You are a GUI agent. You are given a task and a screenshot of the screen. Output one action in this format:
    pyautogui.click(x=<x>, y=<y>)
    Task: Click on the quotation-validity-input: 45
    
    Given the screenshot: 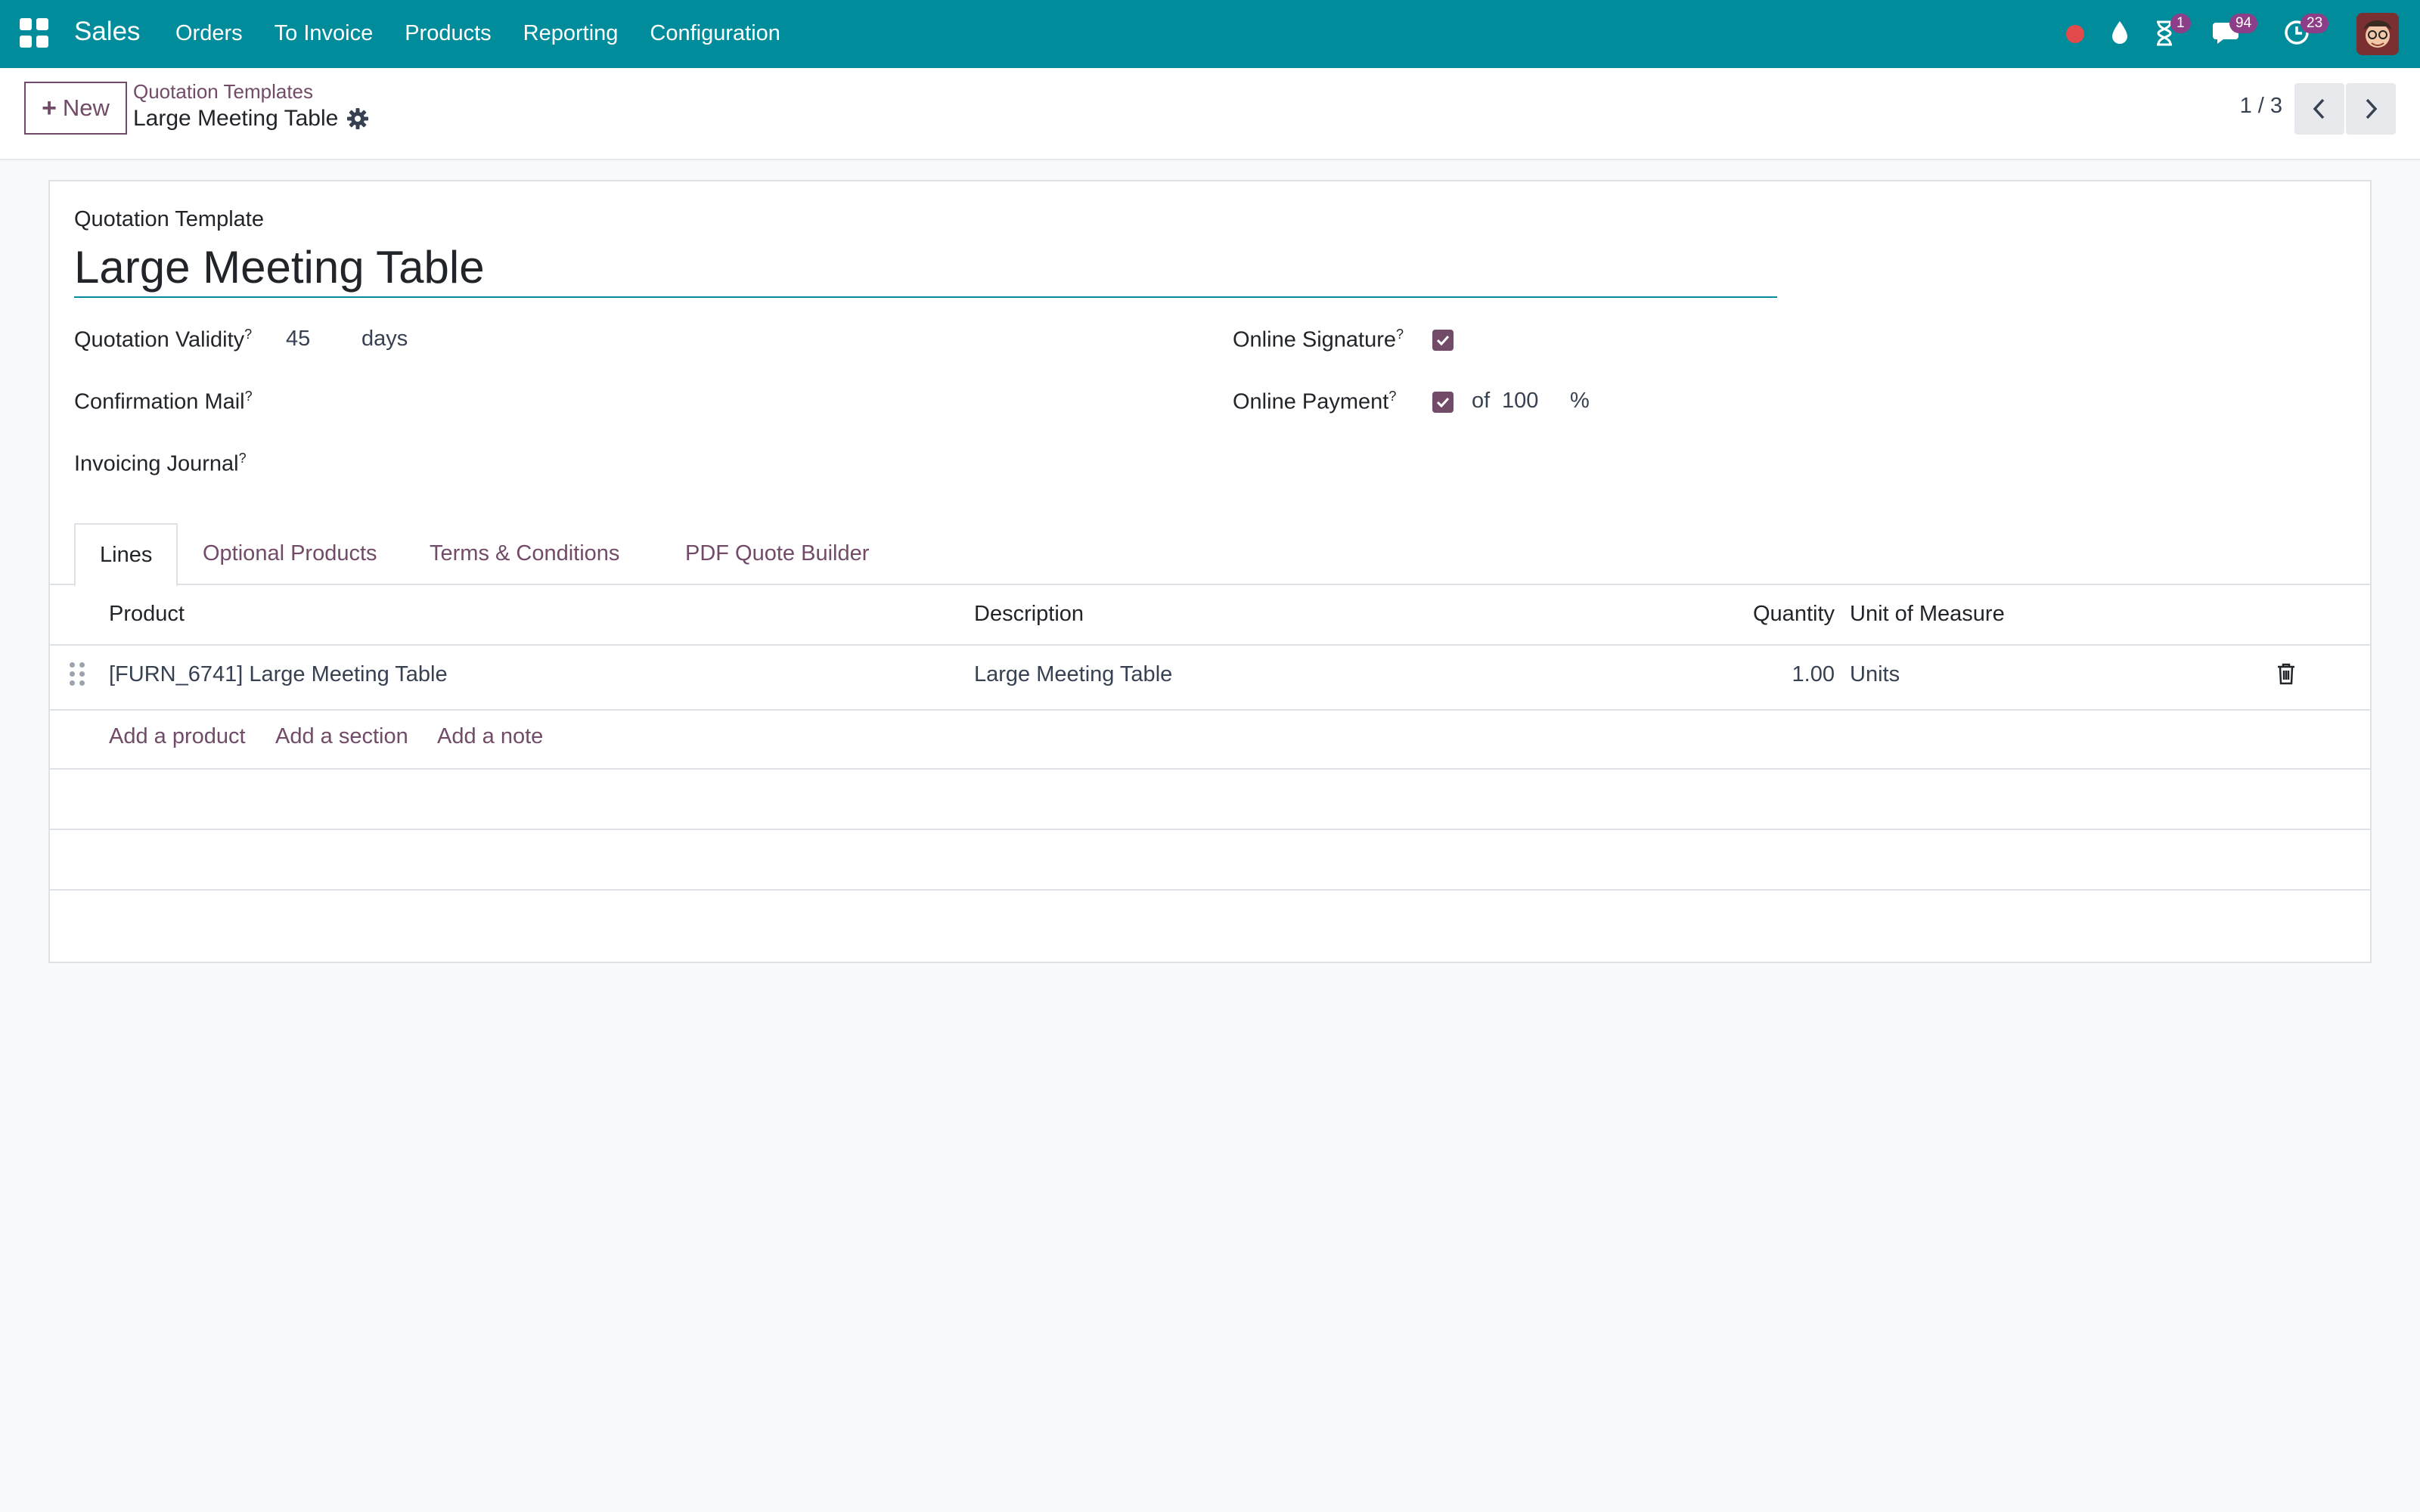 What is the action you would take?
    pyautogui.click(x=316, y=339)
    